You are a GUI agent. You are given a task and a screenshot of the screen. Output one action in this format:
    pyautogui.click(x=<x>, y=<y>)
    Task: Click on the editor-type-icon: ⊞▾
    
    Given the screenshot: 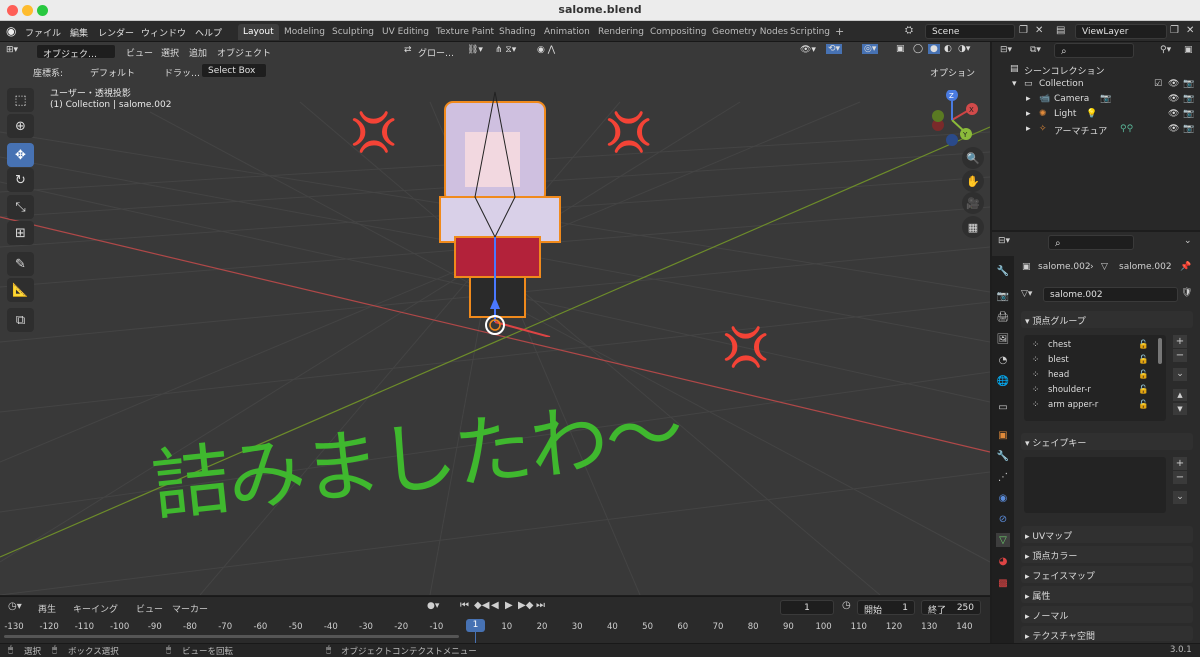 What is the action you would take?
    pyautogui.click(x=12, y=50)
    